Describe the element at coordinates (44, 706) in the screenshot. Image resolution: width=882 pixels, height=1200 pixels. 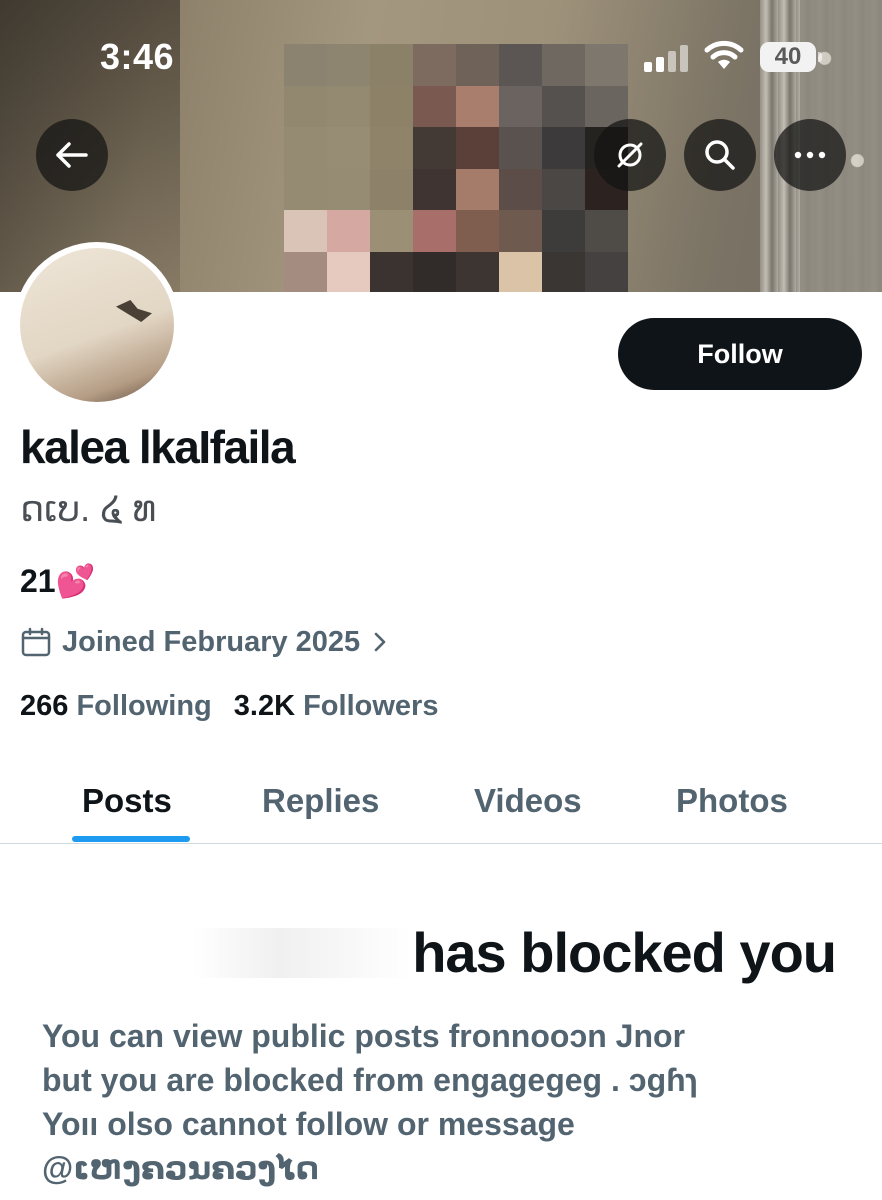
I see `following-count: 266` at that location.